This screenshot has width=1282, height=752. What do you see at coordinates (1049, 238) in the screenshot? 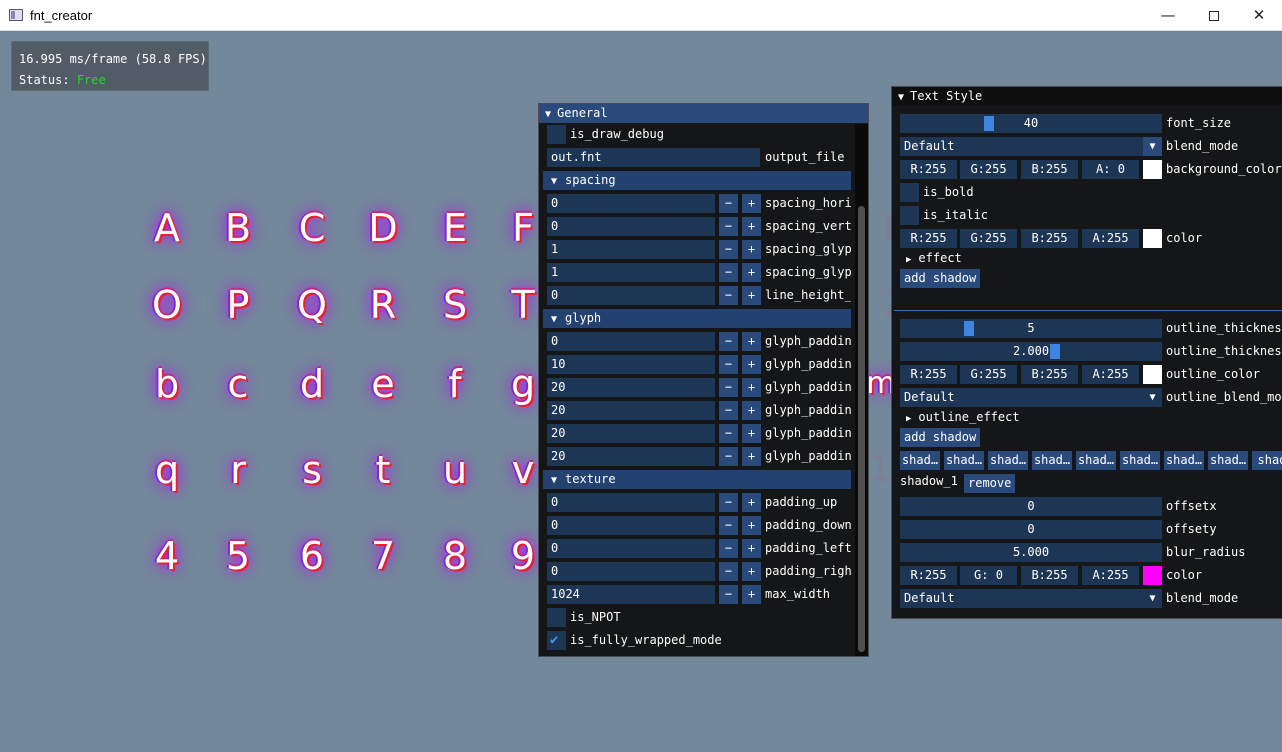
I see `text-color-b-input: B:255` at bounding box center [1049, 238].